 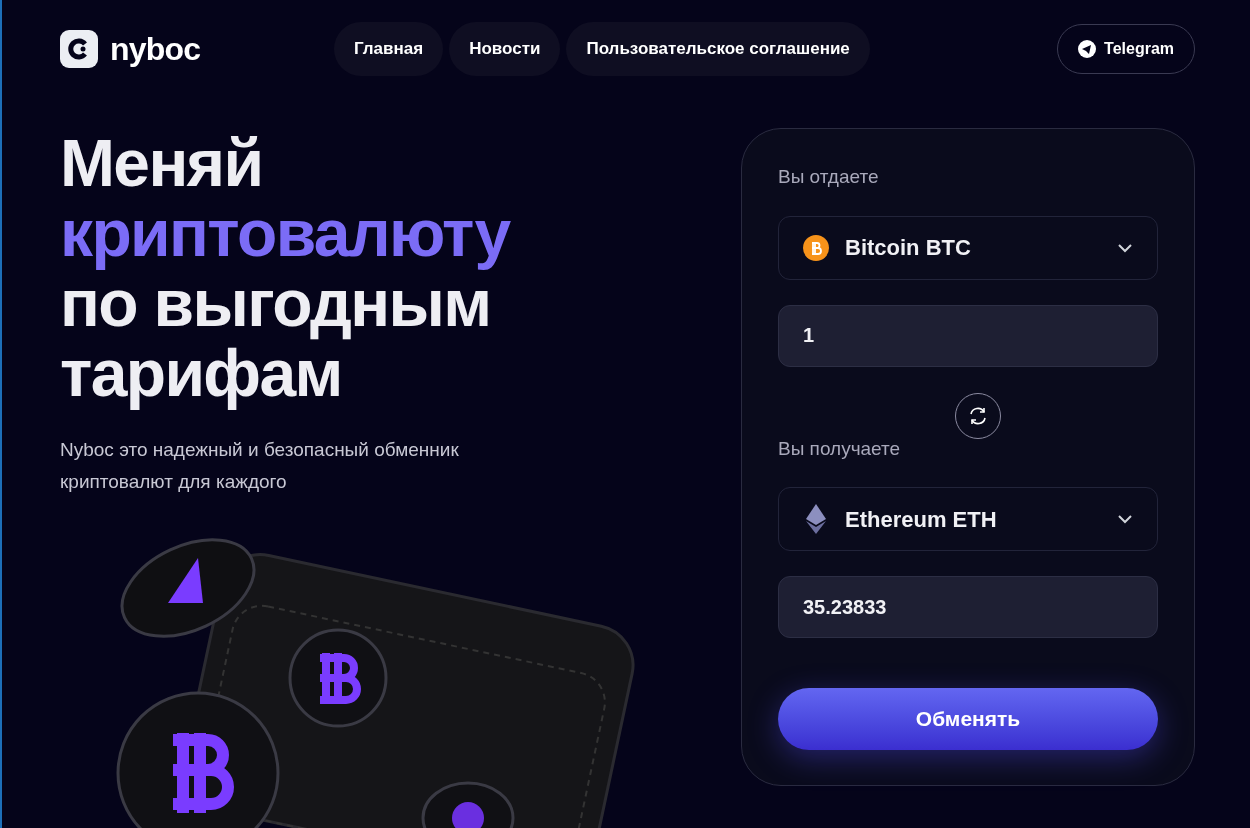 I want to click on give-label: Вы отдаете, so click(x=829, y=177).